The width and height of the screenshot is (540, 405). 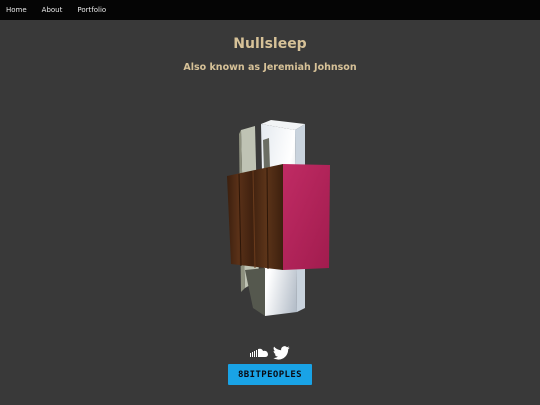 I want to click on page-subtitle: Also known as Jeremiah Johnson, so click(x=270, y=67).